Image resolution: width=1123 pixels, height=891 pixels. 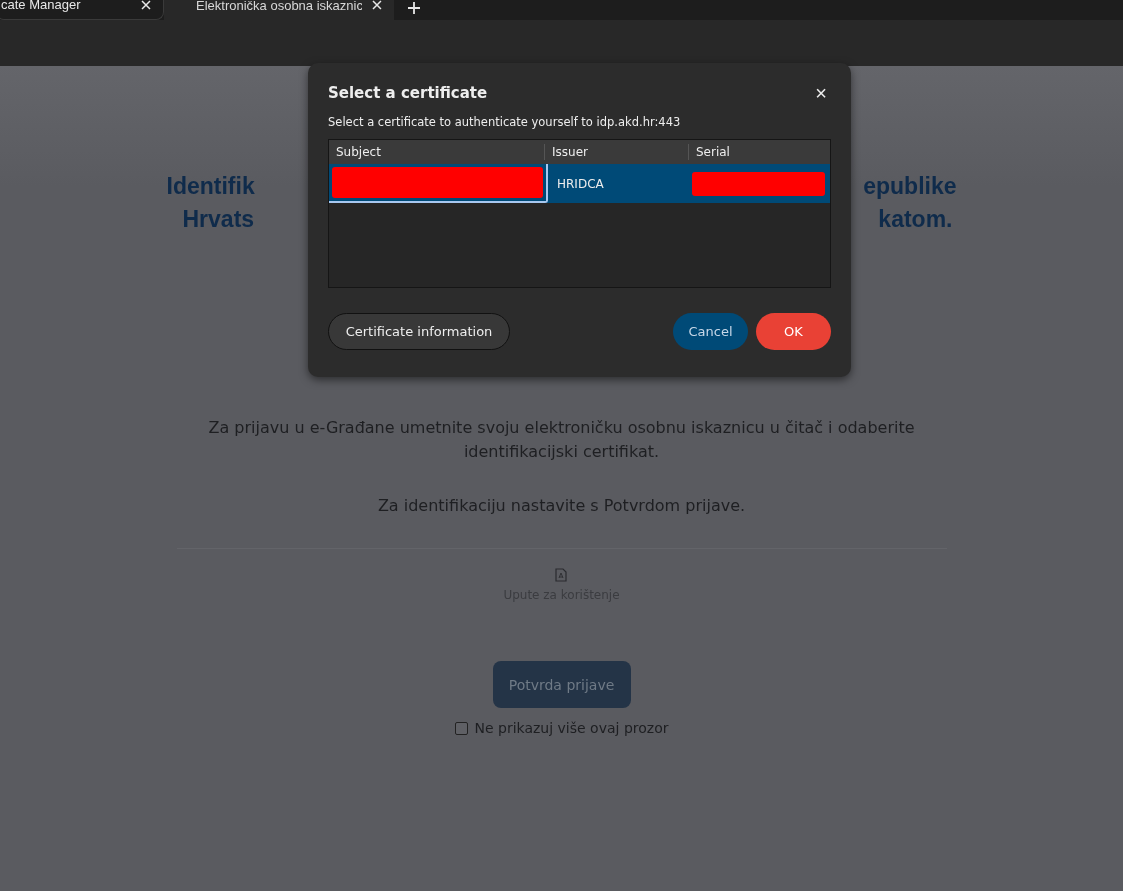 What do you see at coordinates (414, 8) in the screenshot?
I see `new-tab-icon` at bounding box center [414, 8].